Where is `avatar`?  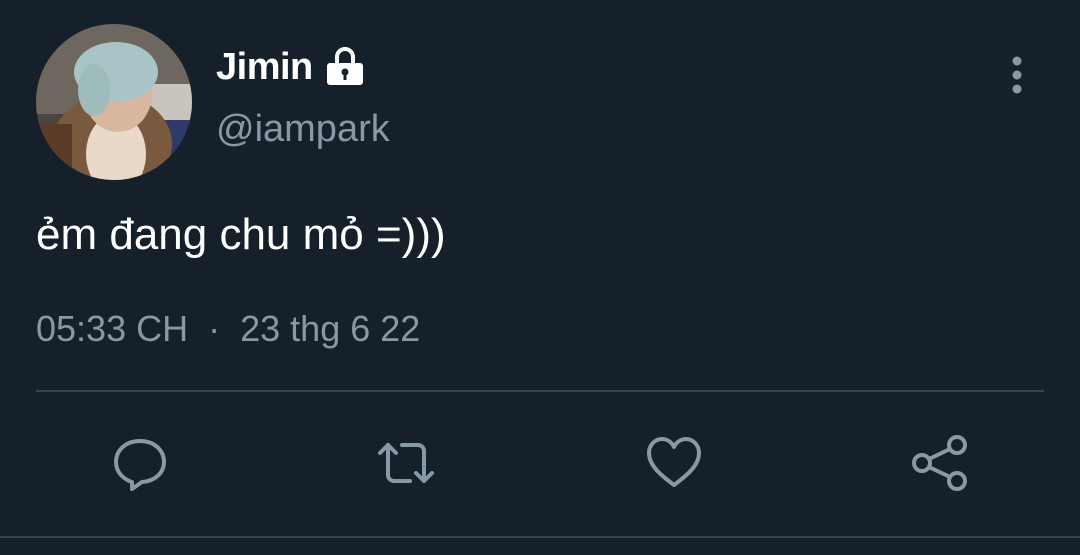
avatar is located at coordinates (114, 102).